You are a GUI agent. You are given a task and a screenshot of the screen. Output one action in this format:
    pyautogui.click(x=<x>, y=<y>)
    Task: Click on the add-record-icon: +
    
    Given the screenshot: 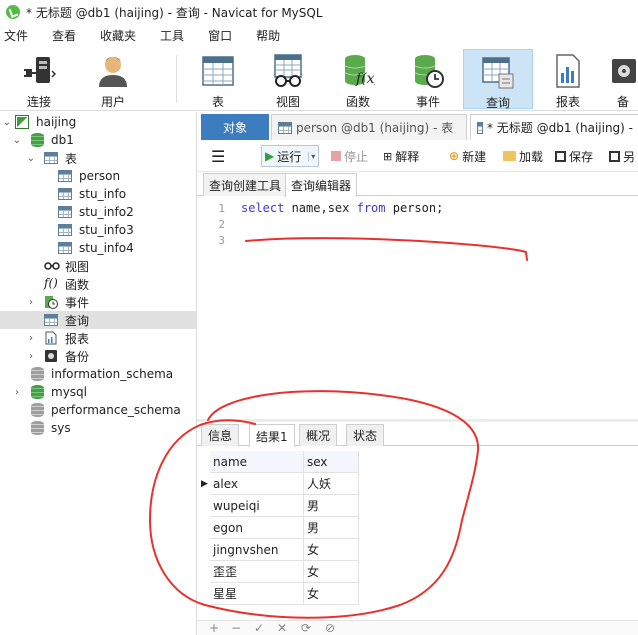 What is the action you would take?
    pyautogui.click(x=214, y=628)
    